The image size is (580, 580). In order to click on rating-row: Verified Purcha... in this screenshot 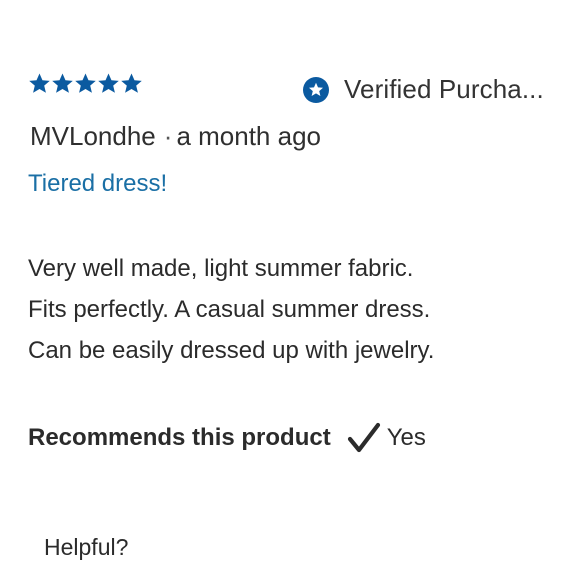, I will do `click(293, 90)`.